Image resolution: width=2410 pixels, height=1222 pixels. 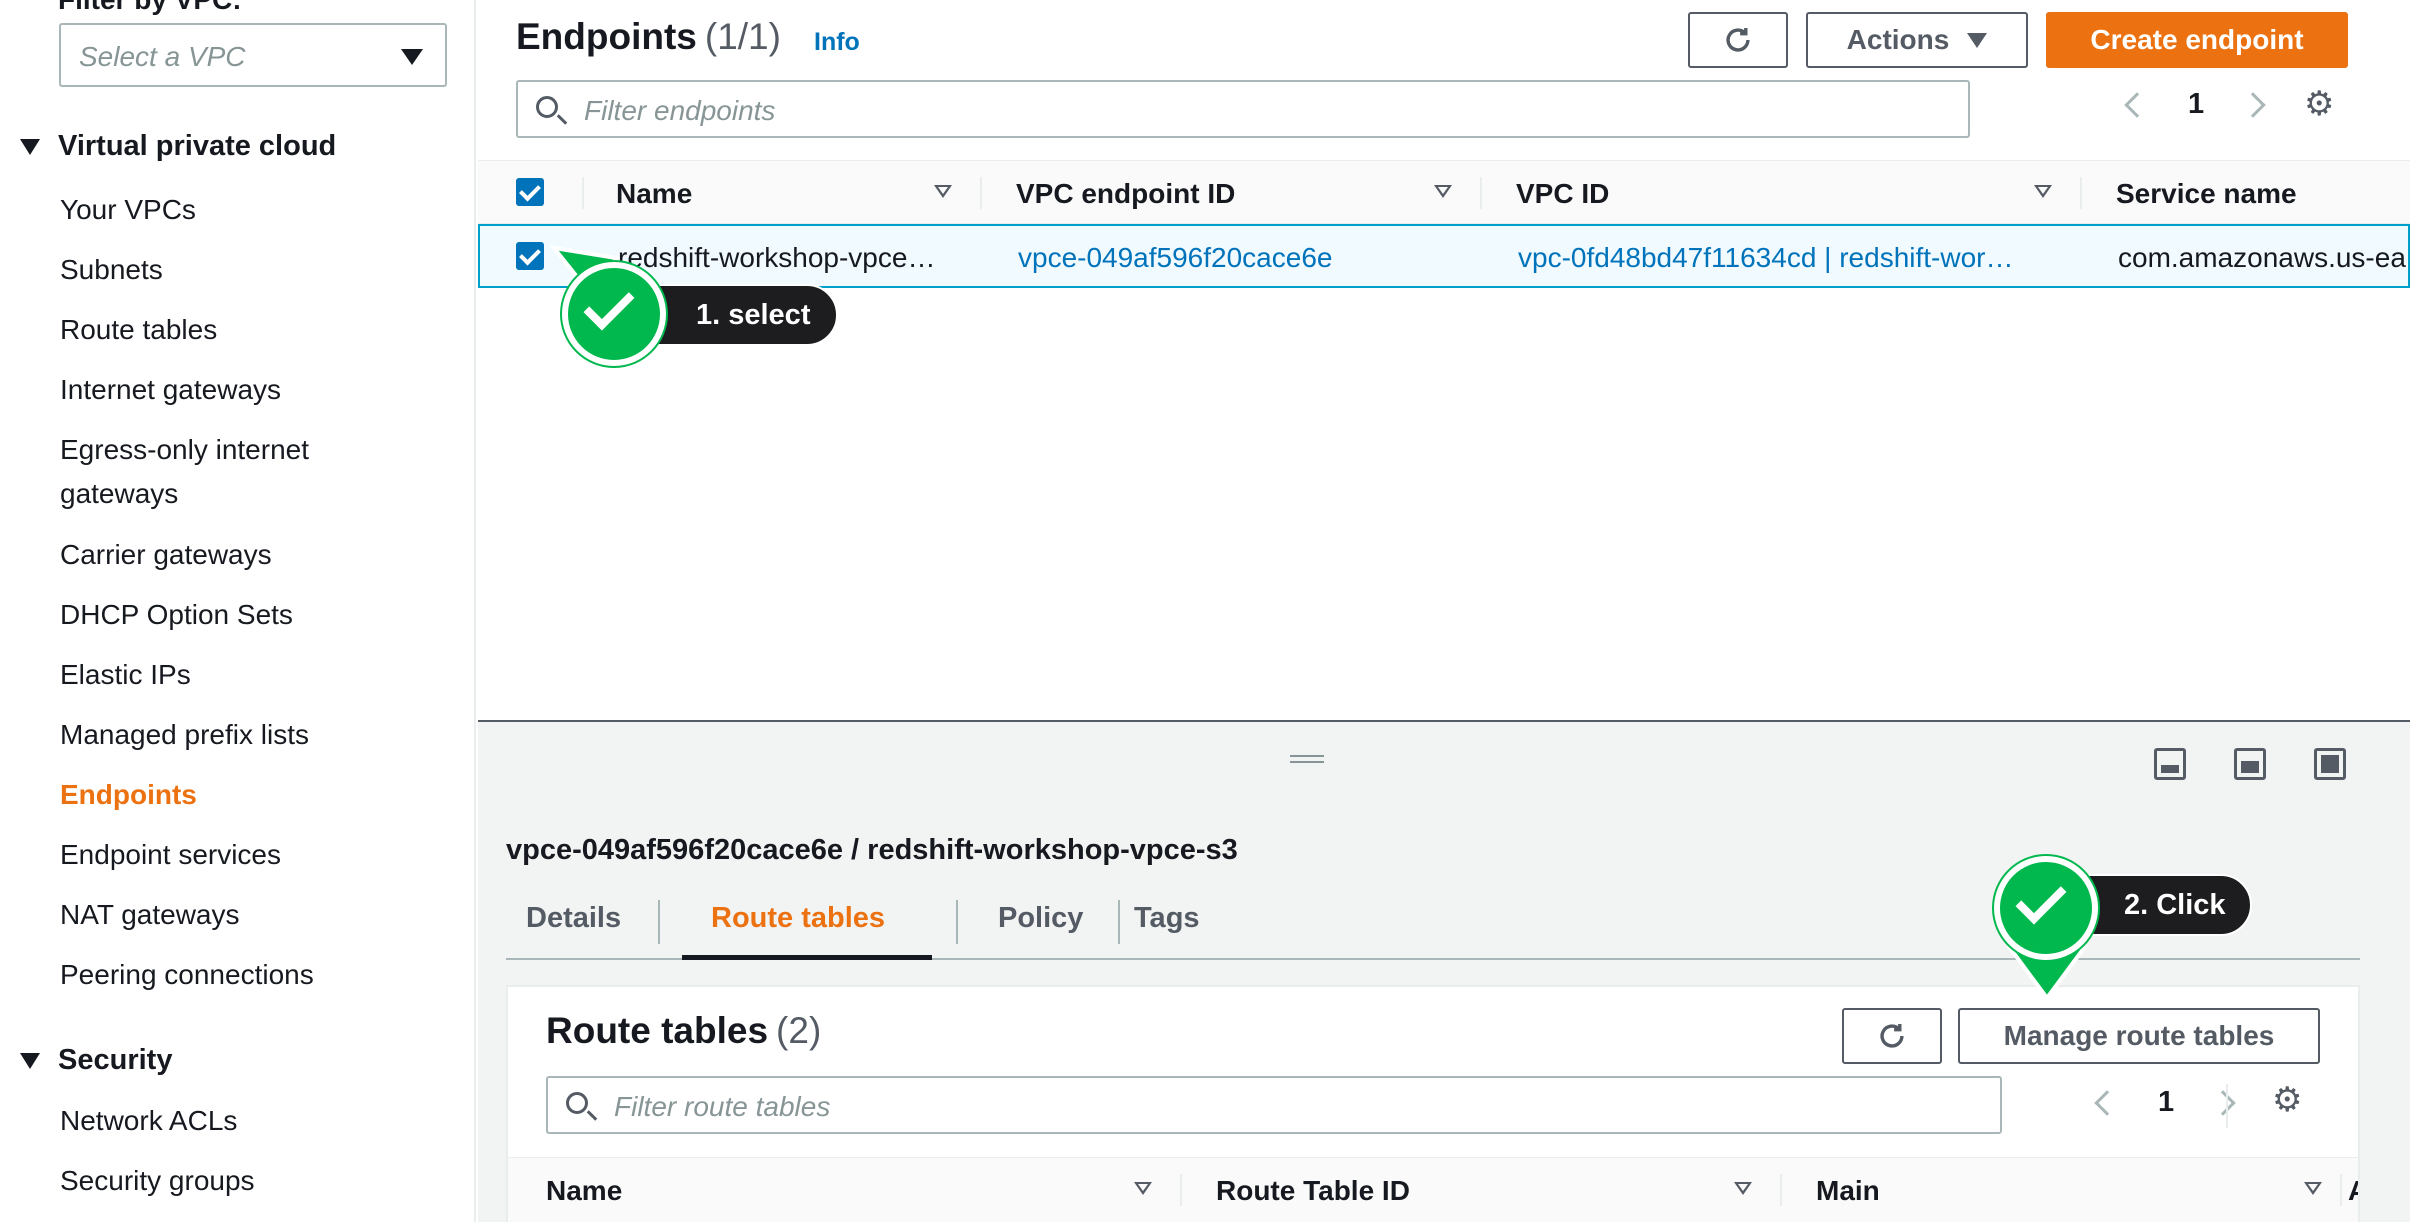 What do you see at coordinates (1313, 1191) in the screenshot?
I see `column-header-route-table-id: Route Table ID` at bounding box center [1313, 1191].